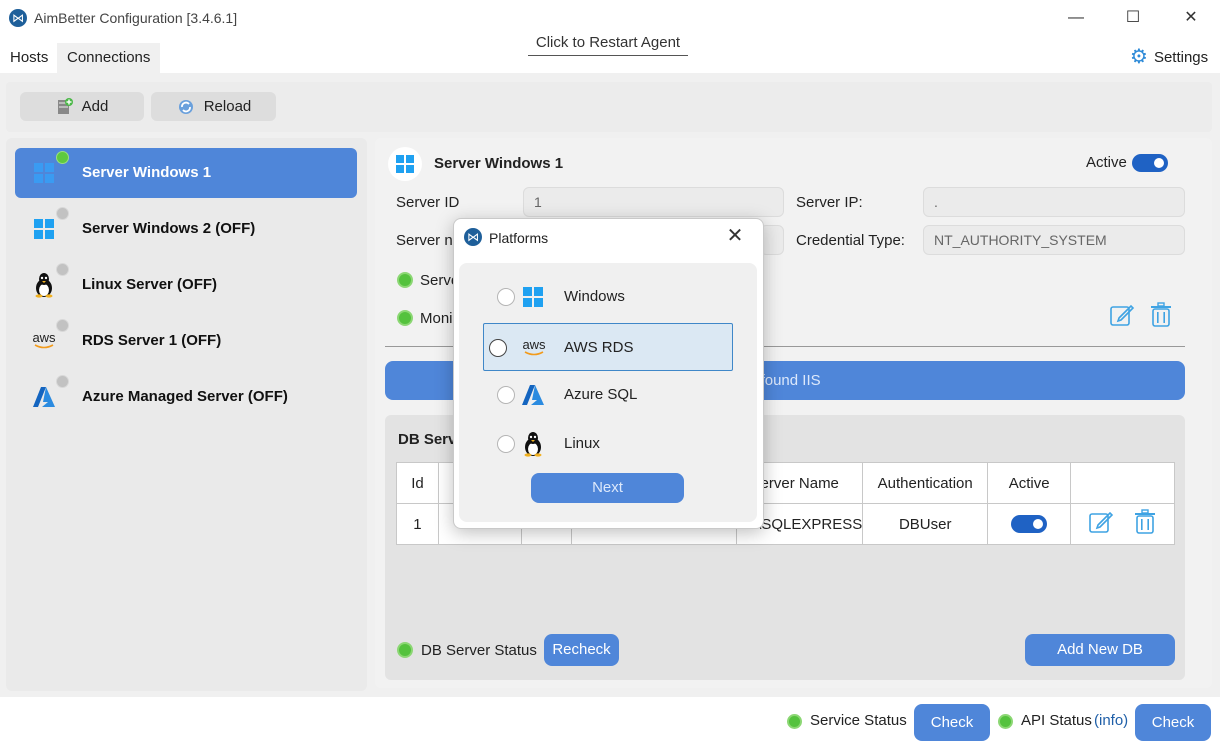  What do you see at coordinates (169, 228) in the screenshot?
I see `host-label: Server Windows 2 (OFF)` at bounding box center [169, 228].